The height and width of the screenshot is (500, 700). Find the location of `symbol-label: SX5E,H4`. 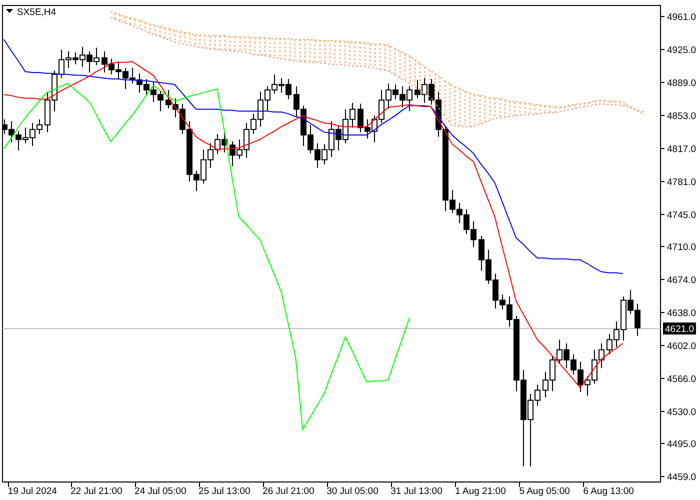

symbol-label: SX5E,H4 is located at coordinates (36, 12).